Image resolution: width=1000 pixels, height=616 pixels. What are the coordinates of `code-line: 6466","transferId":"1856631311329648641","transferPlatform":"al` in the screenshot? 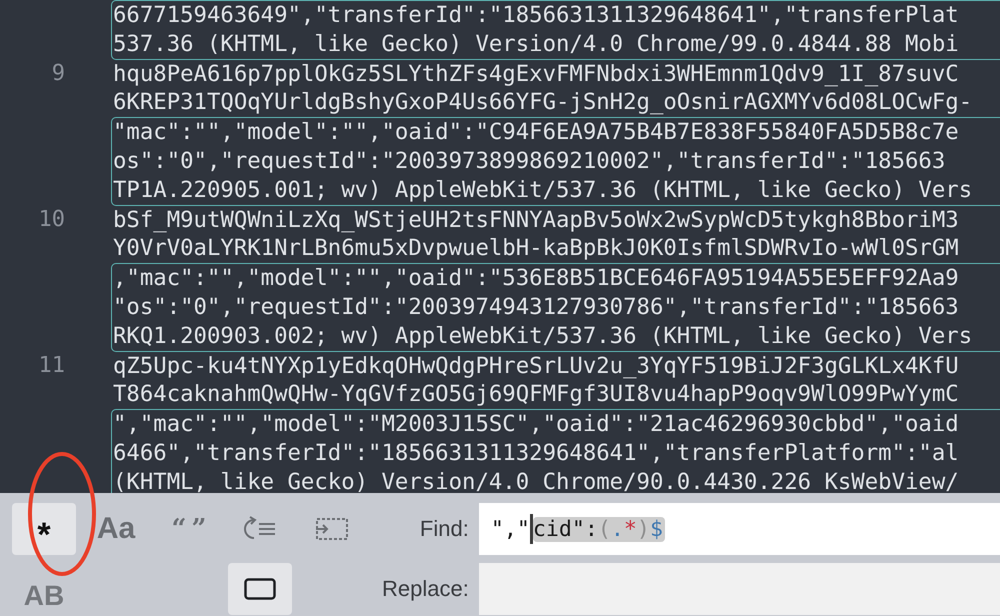 It's located at (536, 453).